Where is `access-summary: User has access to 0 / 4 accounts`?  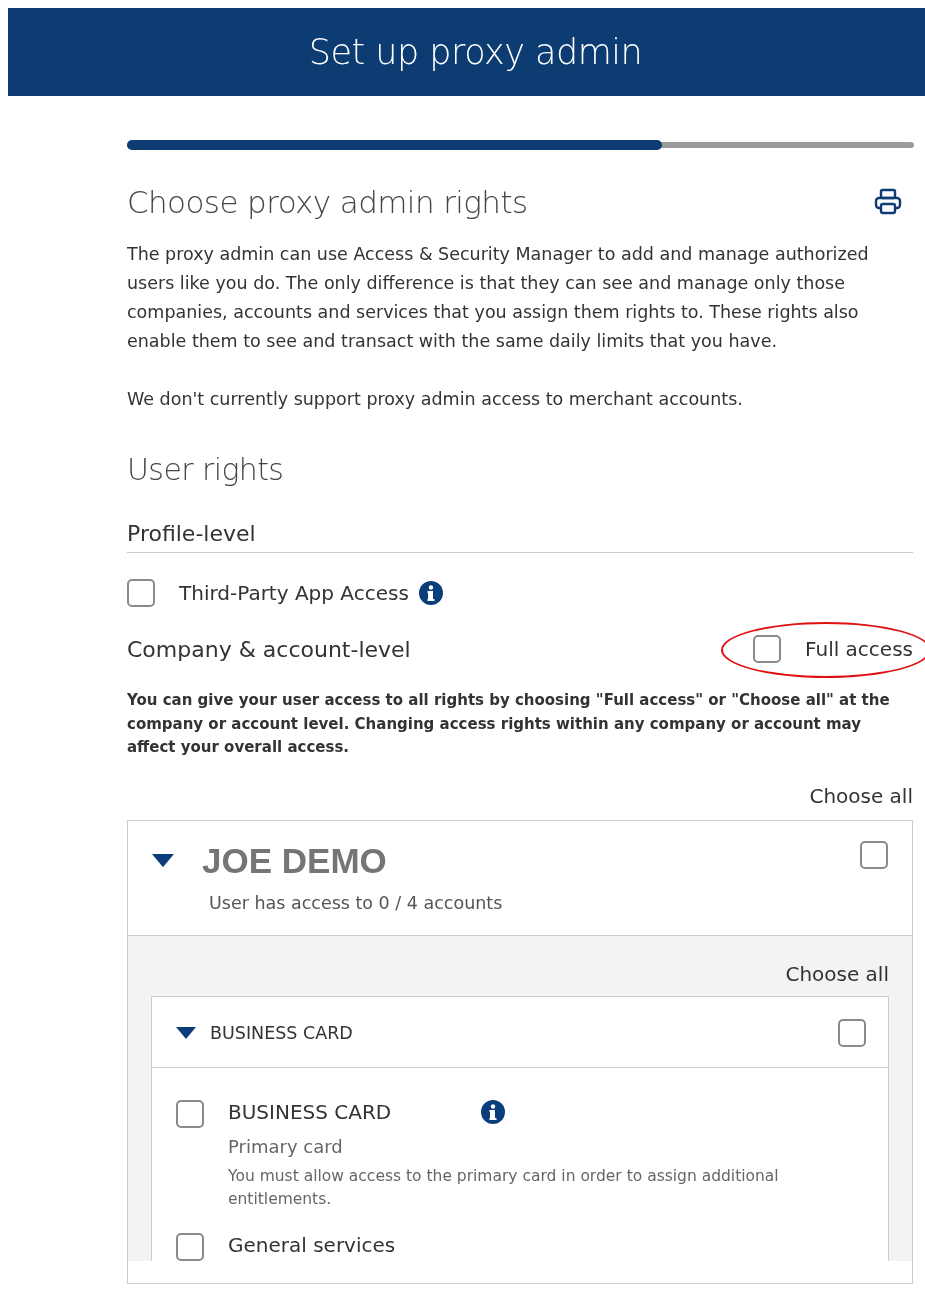 access-summary: User has access to 0 / 4 accounts is located at coordinates (356, 902).